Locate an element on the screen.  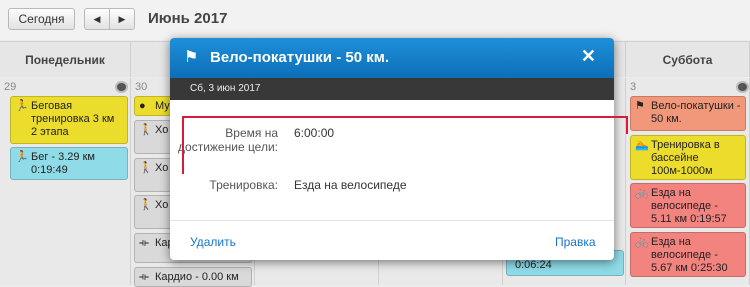
delete-link: Удалить is located at coordinates (213, 242).